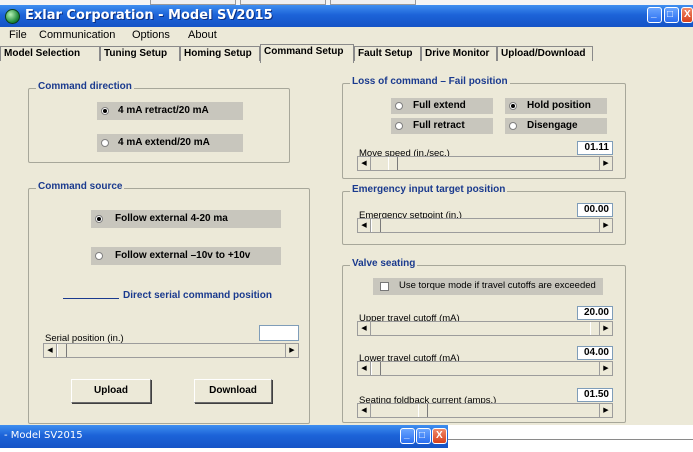 This screenshot has height=452, width=693. Describe the element at coordinates (183, 255) in the screenshot. I see `radio-label: Follow external –10v to +10v` at that location.